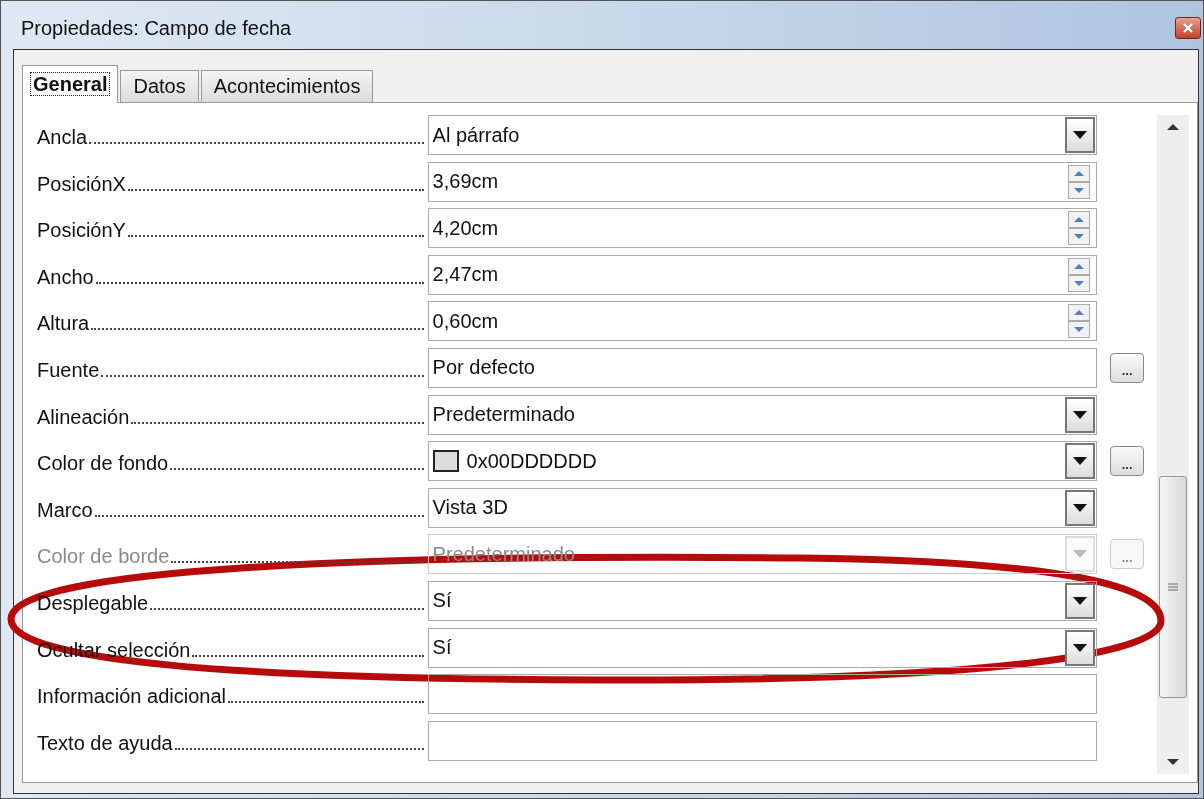 This screenshot has width=1204, height=799. What do you see at coordinates (504, 415) in the screenshot?
I see `field-value: Predeterminado` at bounding box center [504, 415].